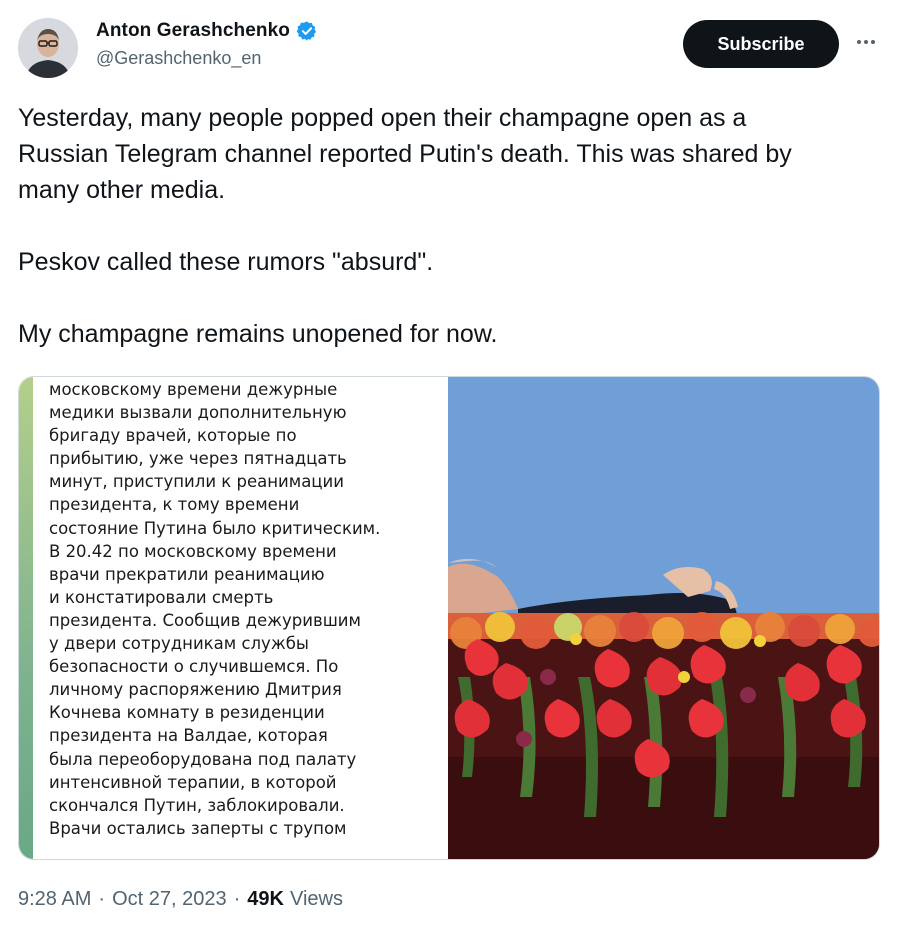  Describe the element at coordinates (207, 58) in the screenshot. I see `author-handle: @Gerashchenko_en` at that location.